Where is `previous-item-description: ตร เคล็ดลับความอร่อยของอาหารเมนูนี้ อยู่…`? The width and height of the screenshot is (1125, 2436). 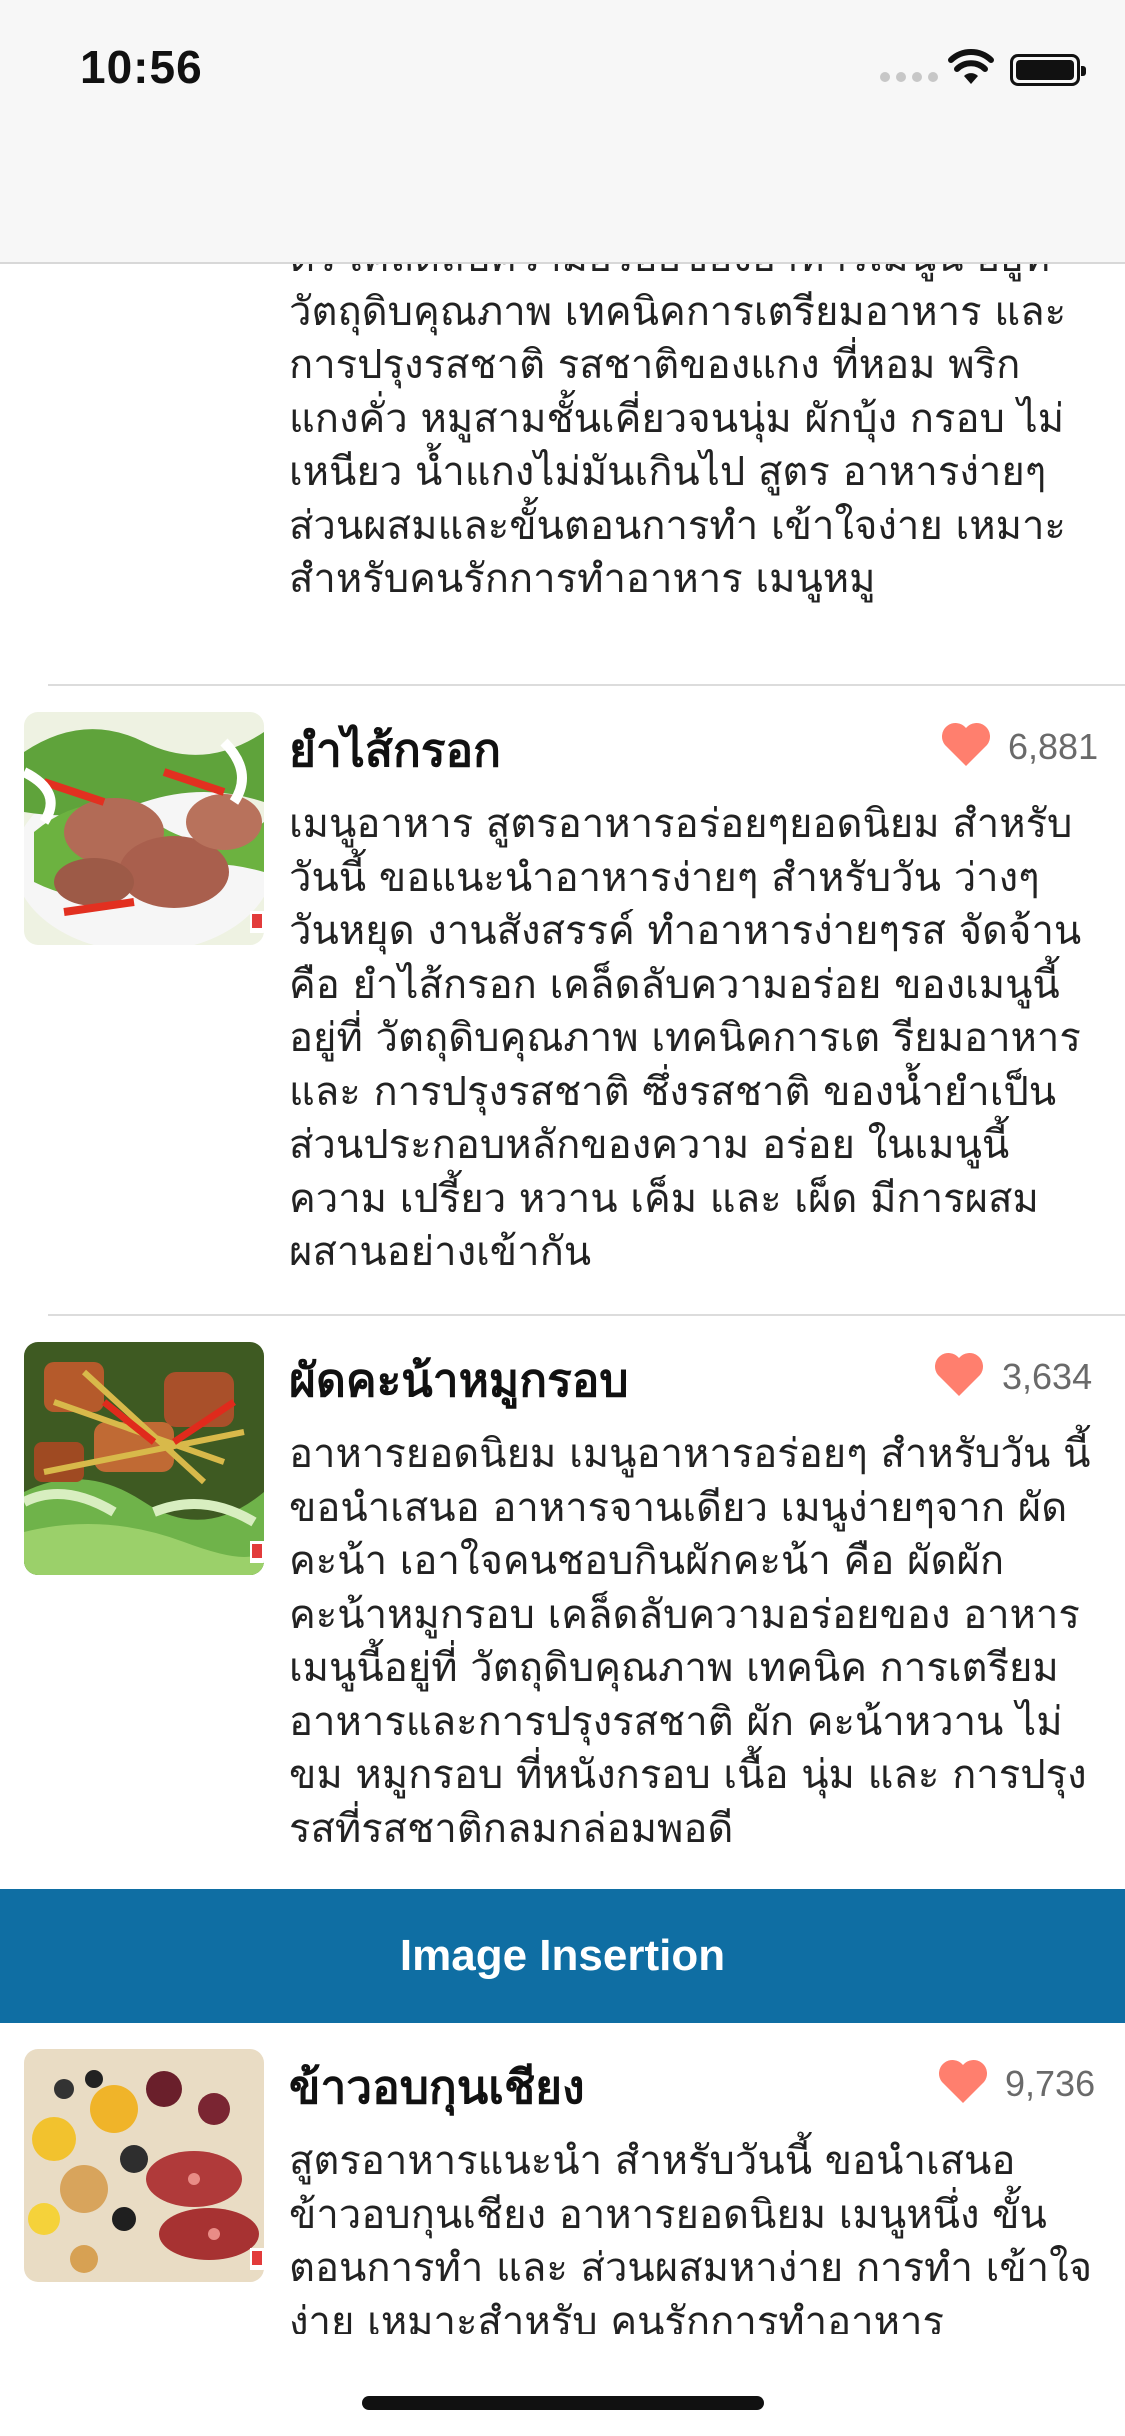 previous-item-description: ตร เคล็ดลับความอร่อยของอาหารเมนูนี้ อยู่… is located at coordinates (678, 433).